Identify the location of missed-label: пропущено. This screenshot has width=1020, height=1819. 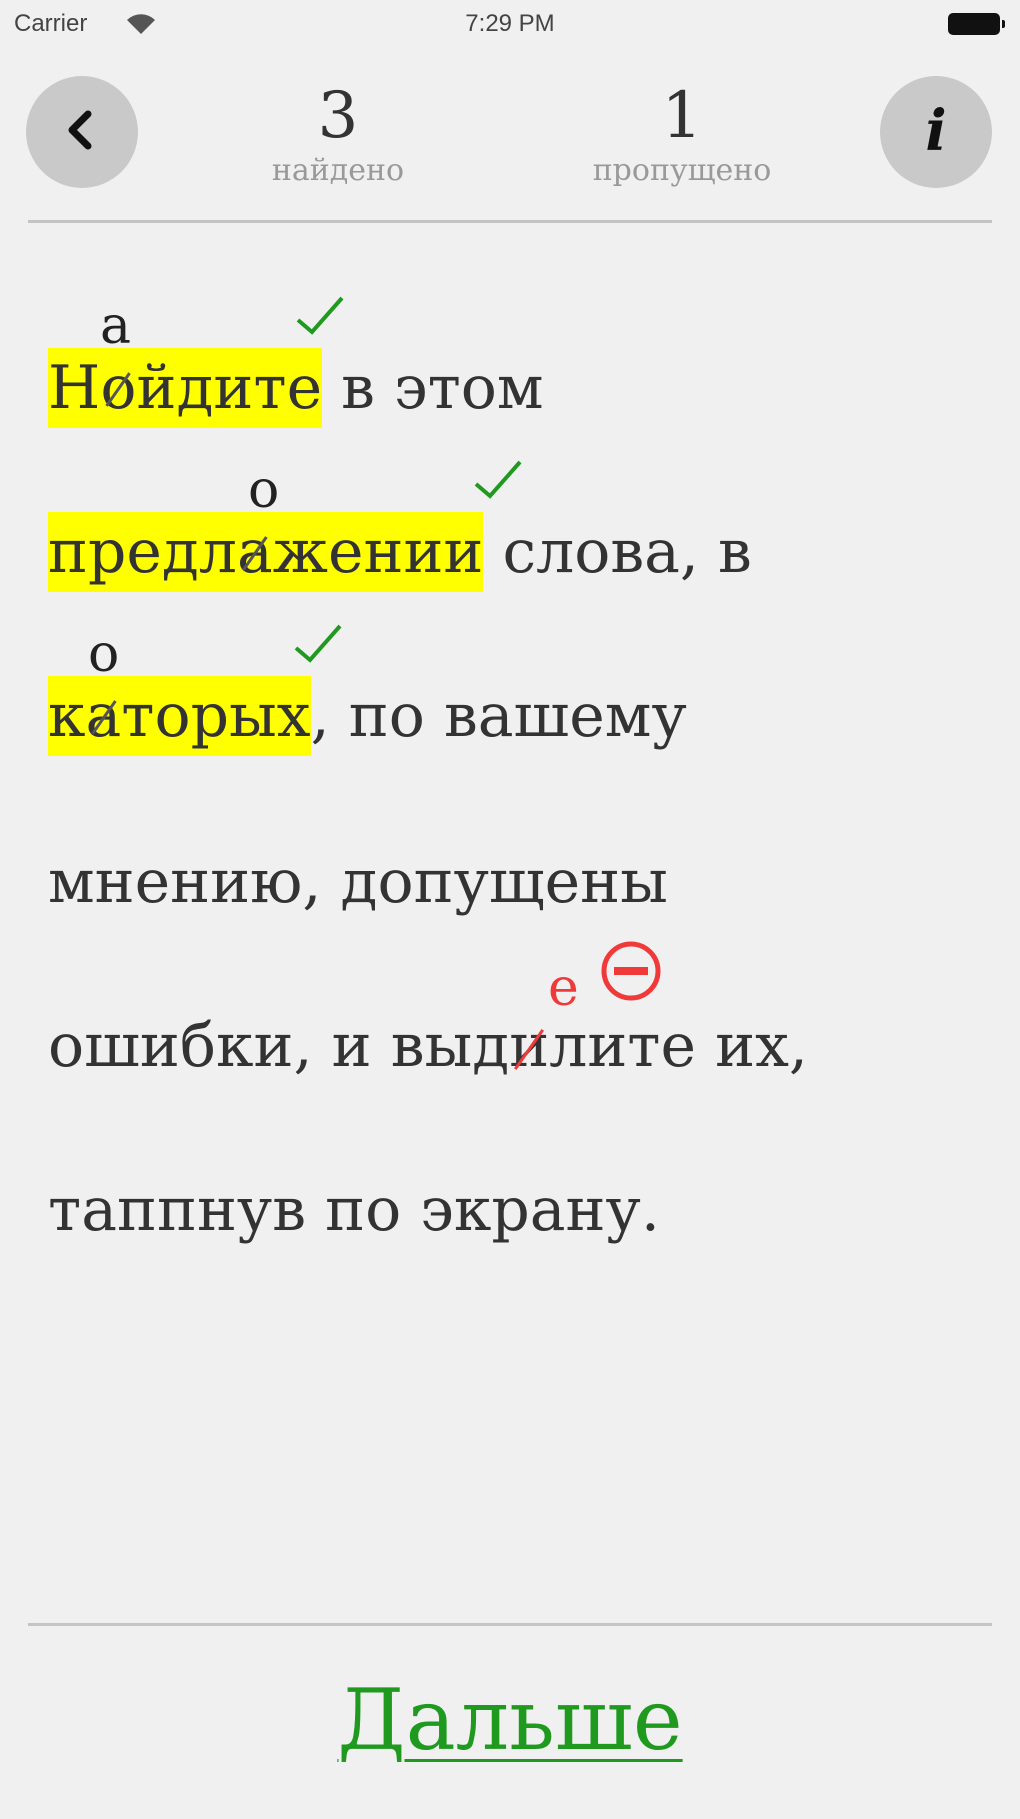
(682, 170).